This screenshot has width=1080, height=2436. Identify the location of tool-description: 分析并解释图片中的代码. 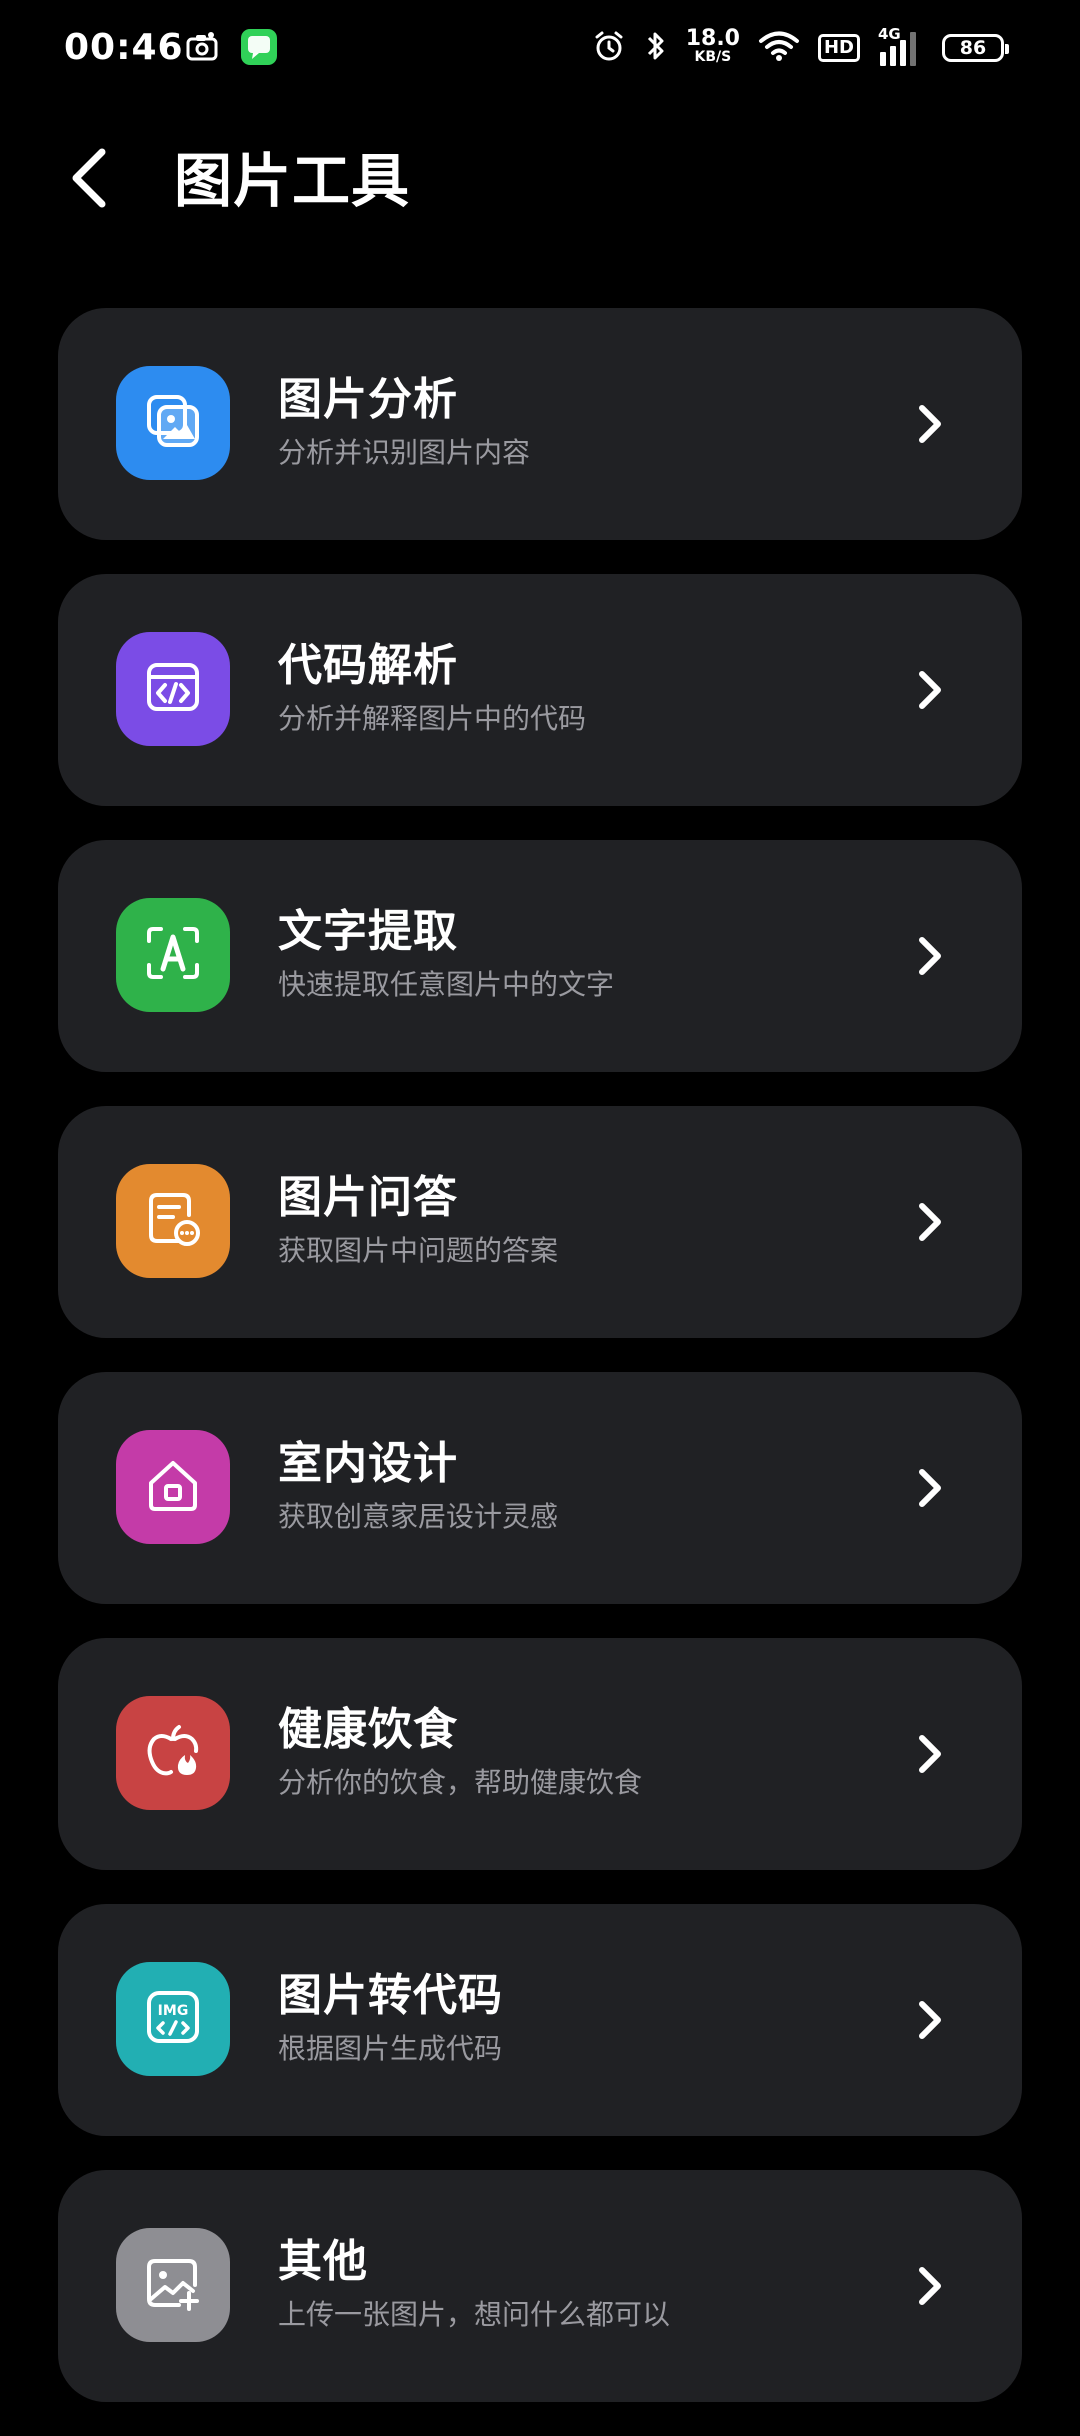
(432, 718).